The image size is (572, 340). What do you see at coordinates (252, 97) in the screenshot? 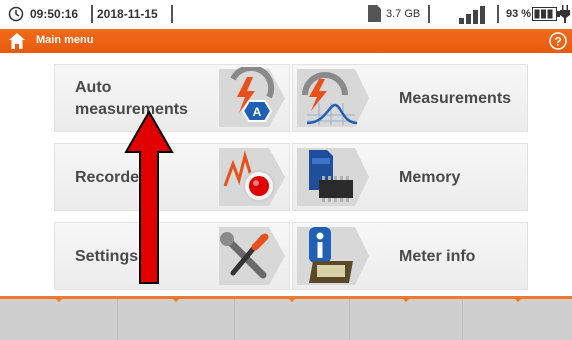
I see `auto-measurements-icon: A` at bounding box center [252, 97].